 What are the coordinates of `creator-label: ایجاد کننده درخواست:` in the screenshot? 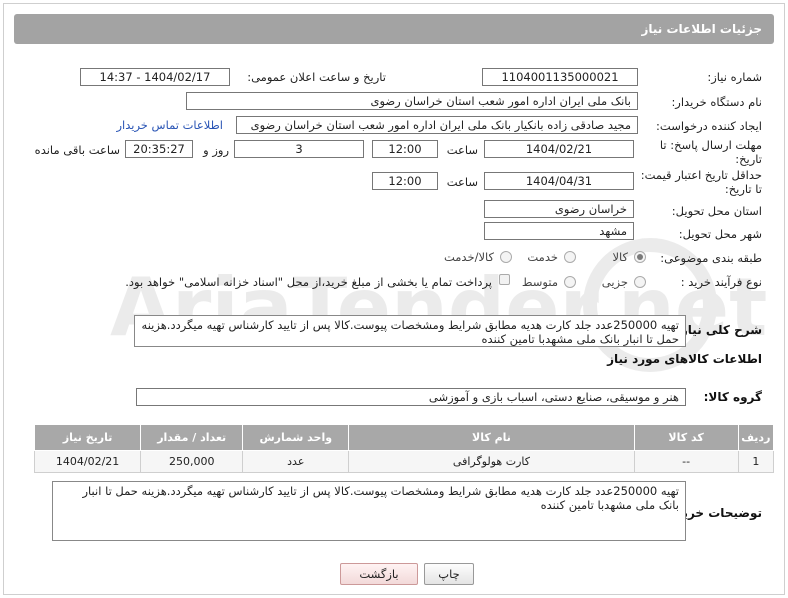 It's located at (709, 126).